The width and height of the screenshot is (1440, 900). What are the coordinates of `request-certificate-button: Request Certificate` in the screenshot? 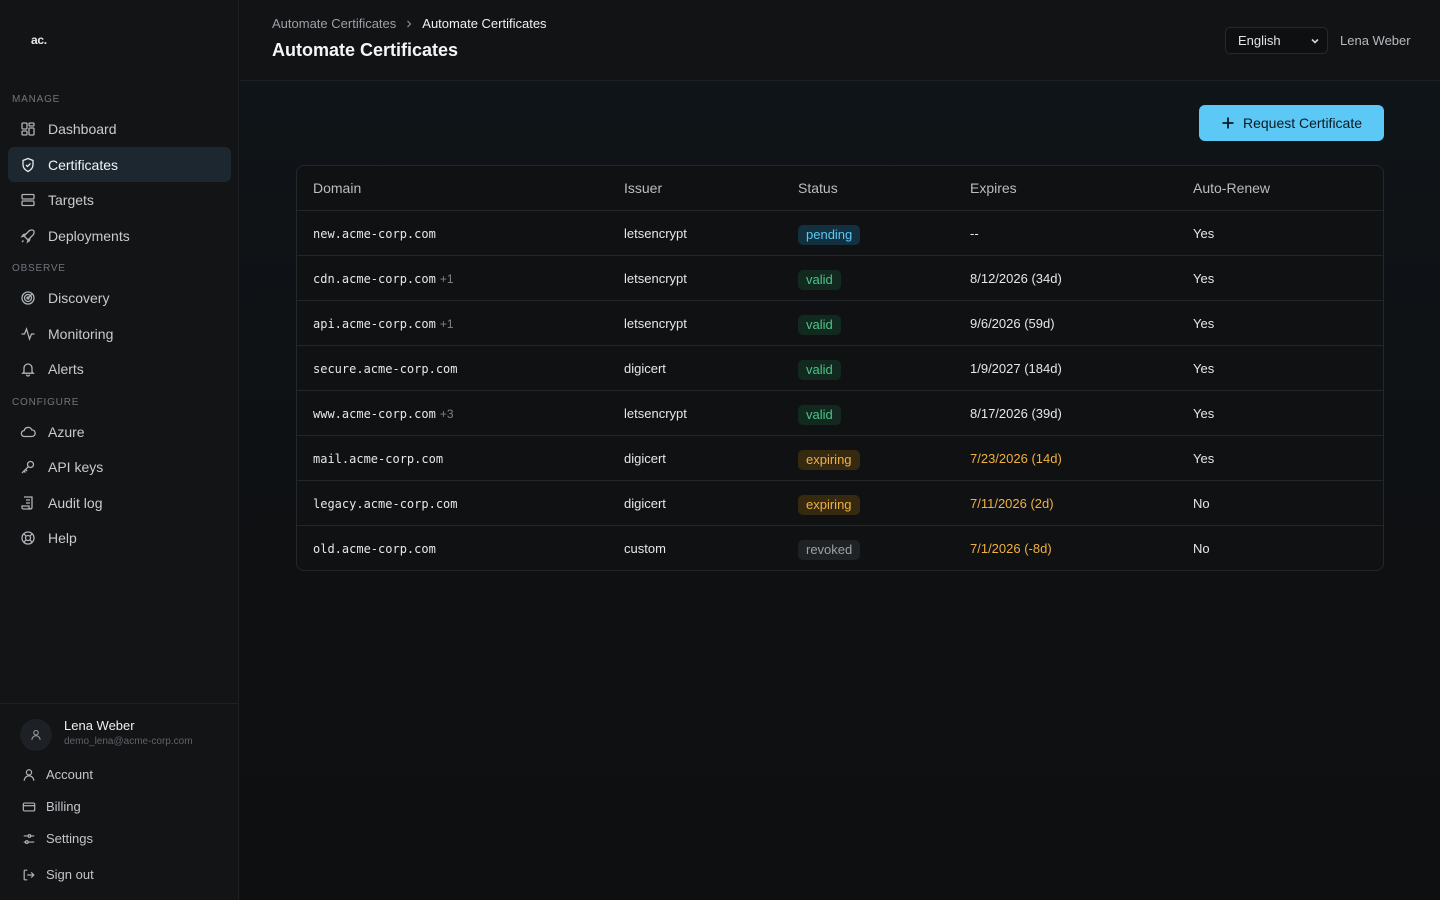 It's located at (1291, 123).